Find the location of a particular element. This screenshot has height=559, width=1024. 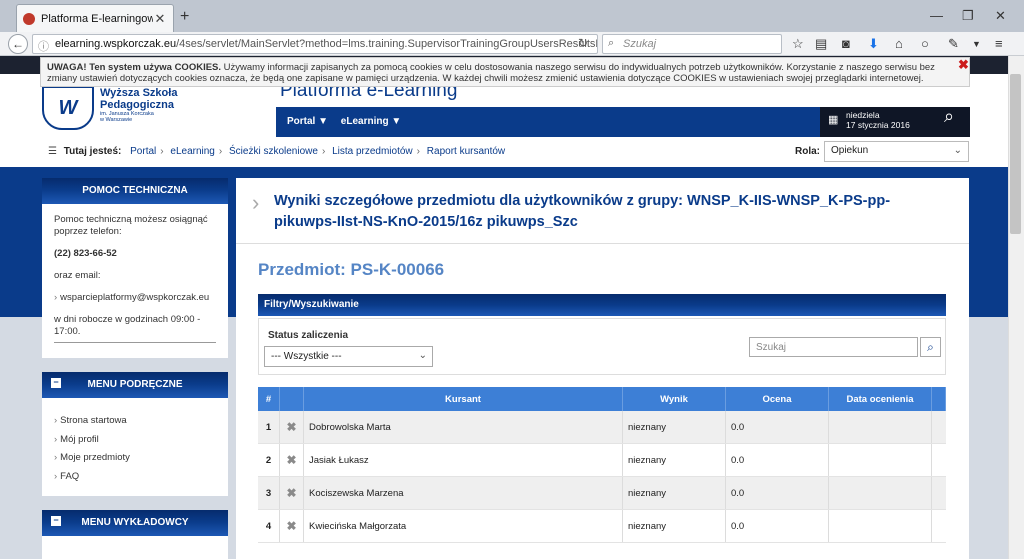

table-row: 1 ✖ Dobrowolska Marta nieznany 0.0 is located at coordinates (602, 427).